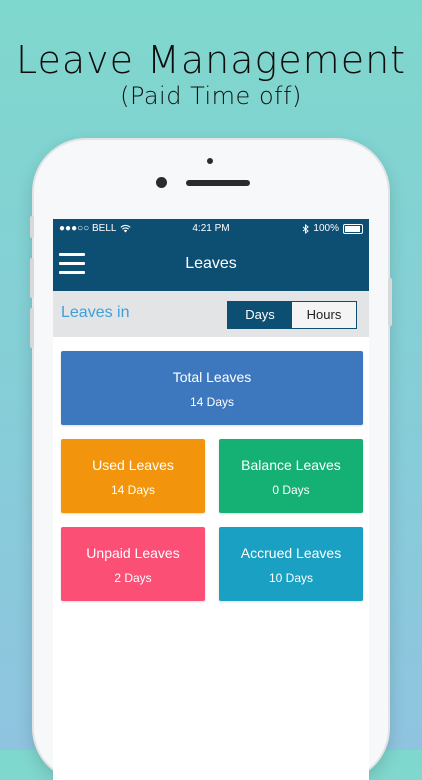  What do you see at coordinates (211, 229) in the screenshot?
I see `status-bar: ●●●○○ BELL 4:21 PM 100%` at bounding box center [211, 229].